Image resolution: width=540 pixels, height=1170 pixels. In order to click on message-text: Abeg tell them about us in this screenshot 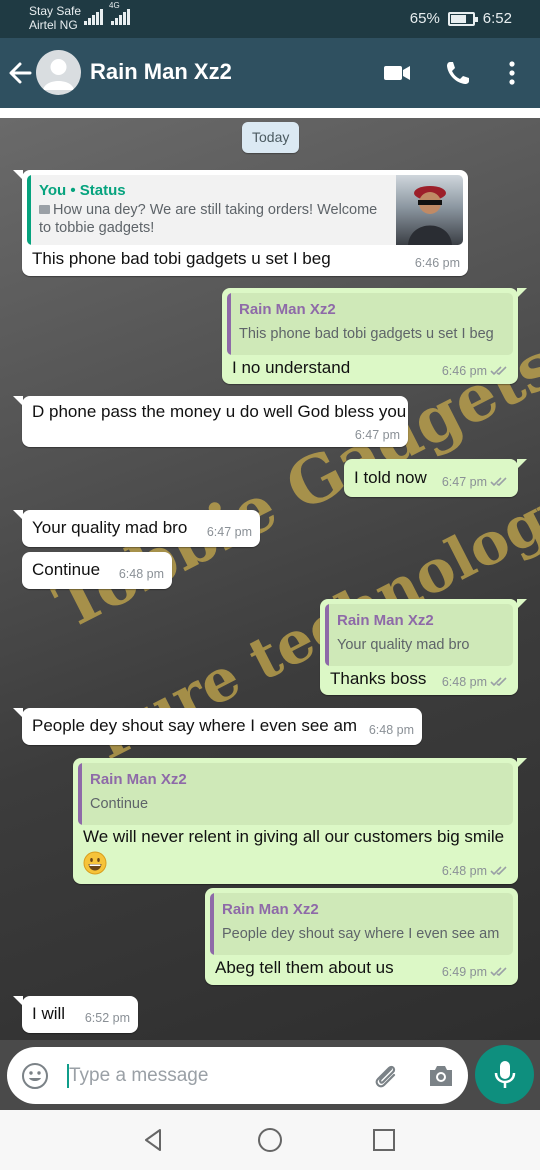, I will do `click(304, 967)`.